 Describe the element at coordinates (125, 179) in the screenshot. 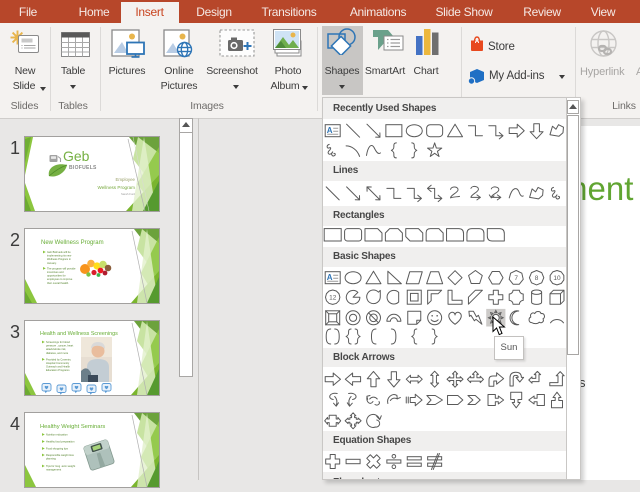

I see `svg-text: Employee` at that location.